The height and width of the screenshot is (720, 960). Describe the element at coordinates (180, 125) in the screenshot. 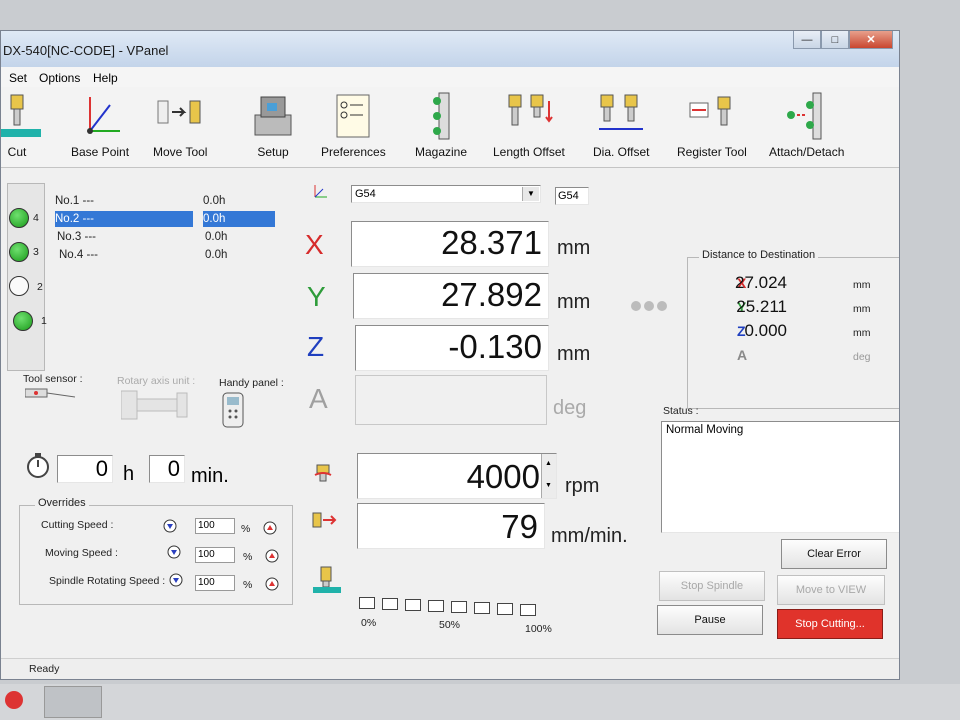

I see `toolbar-move-tool-button: Move Tool` at that location.